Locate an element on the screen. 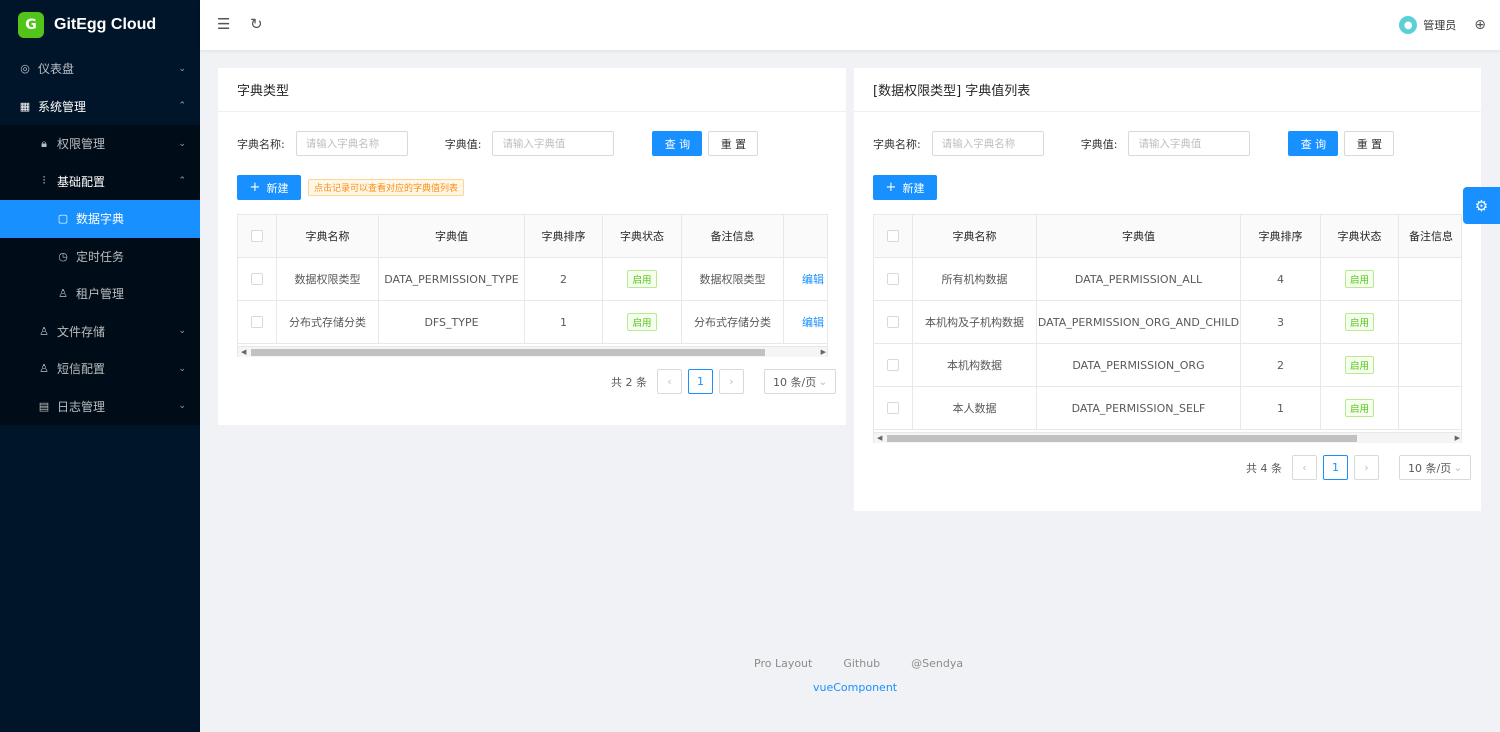  sidebar-item-dashboard: ◎ 仪表盘 ⌄ is located at coordinates (100, 69).